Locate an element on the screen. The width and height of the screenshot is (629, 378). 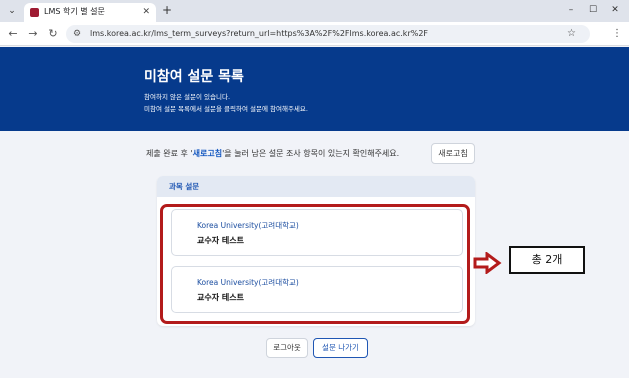
favicon-icon is located at coordinates (34, 12).